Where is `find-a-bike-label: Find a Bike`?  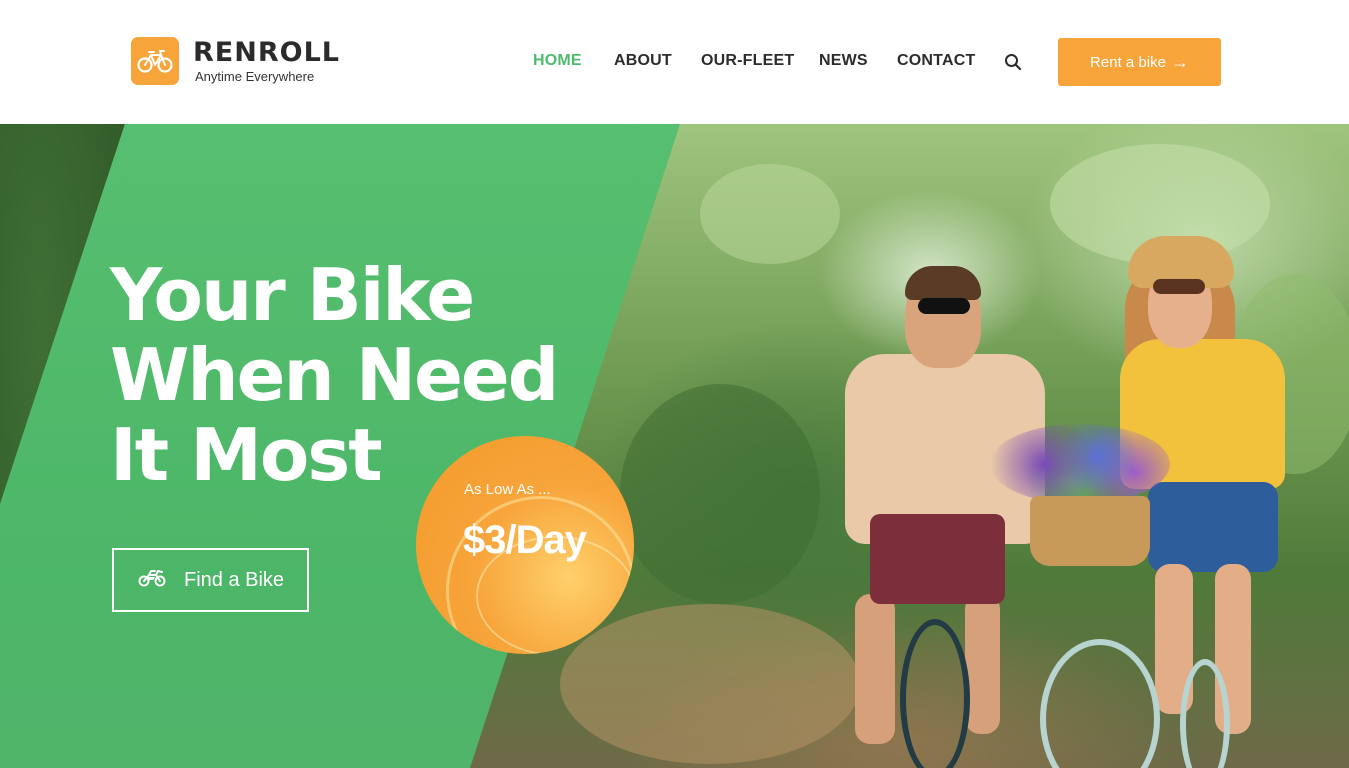 find-a-bike-label: Find a Bike is located at coordinates (234, 579).